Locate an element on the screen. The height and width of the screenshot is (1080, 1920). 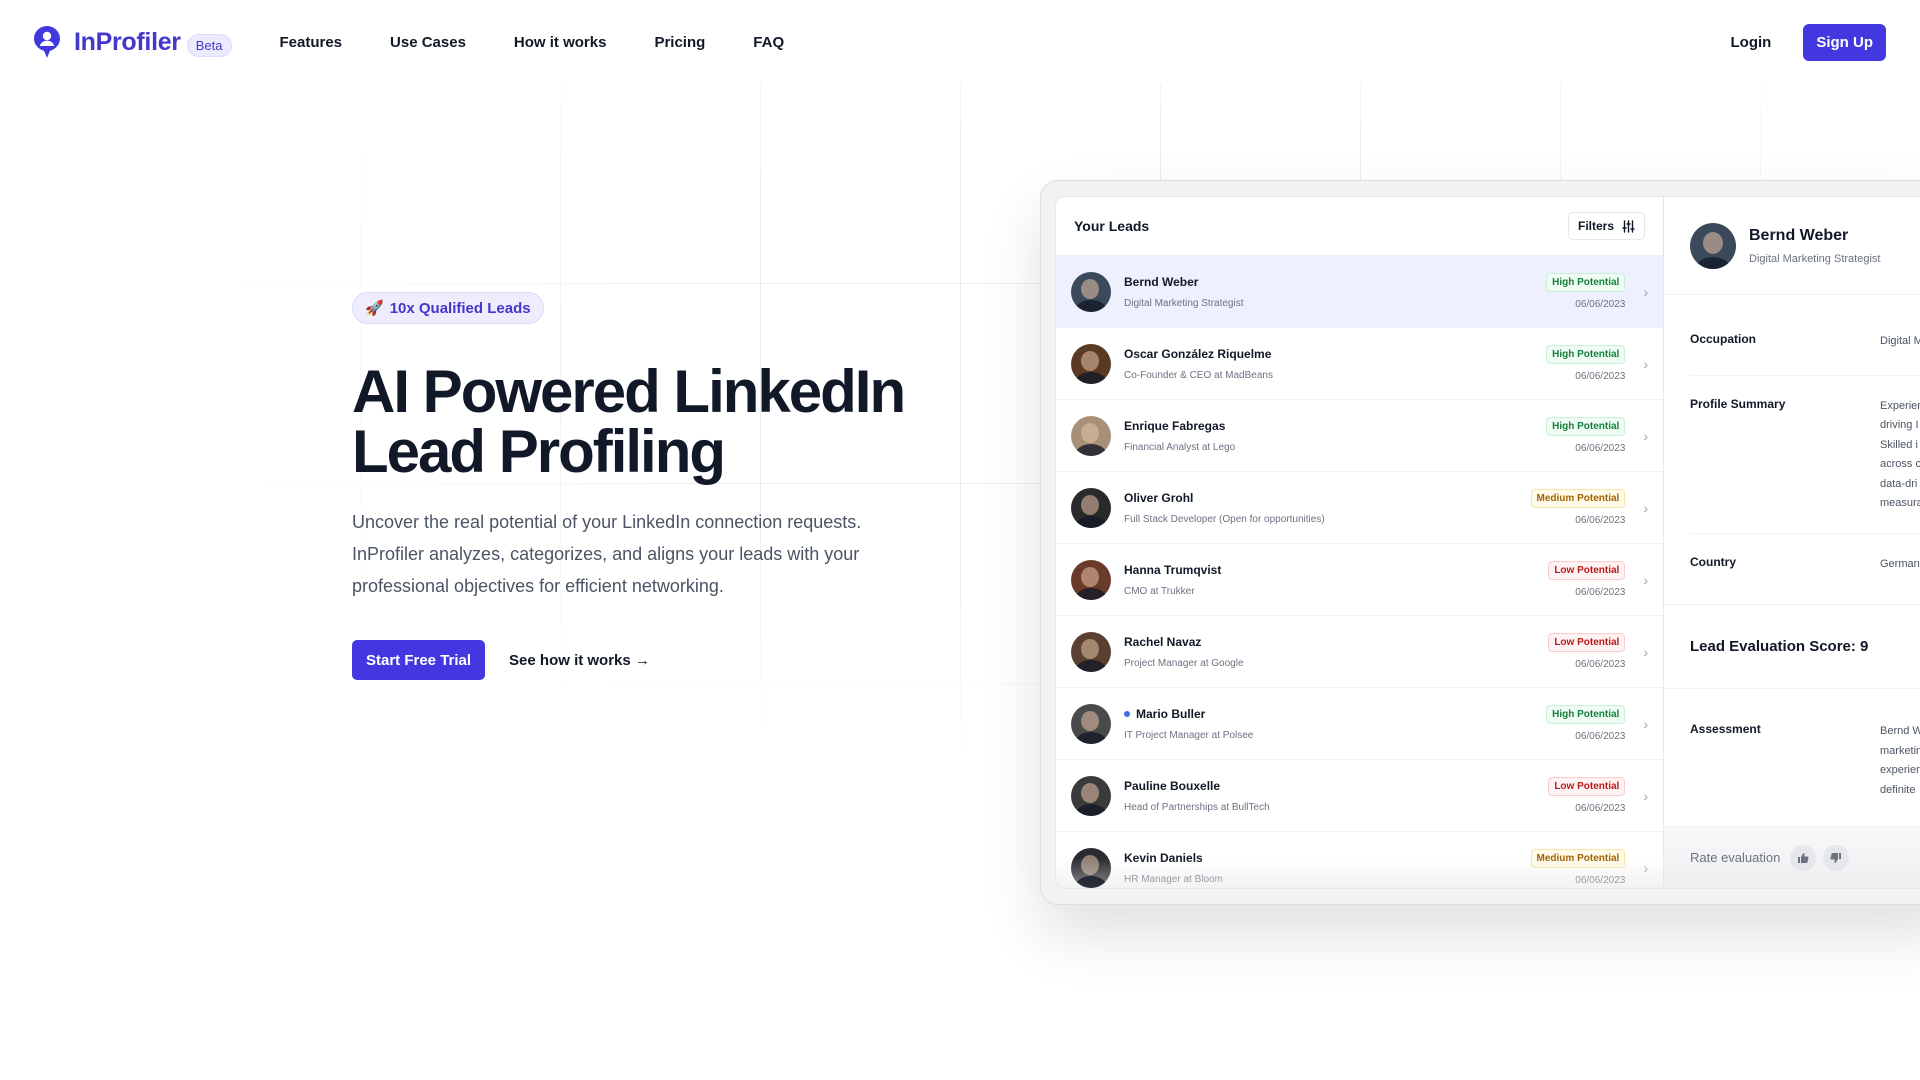
lead-name-text: Bernd Weber is located at coordinates (1161, 281).